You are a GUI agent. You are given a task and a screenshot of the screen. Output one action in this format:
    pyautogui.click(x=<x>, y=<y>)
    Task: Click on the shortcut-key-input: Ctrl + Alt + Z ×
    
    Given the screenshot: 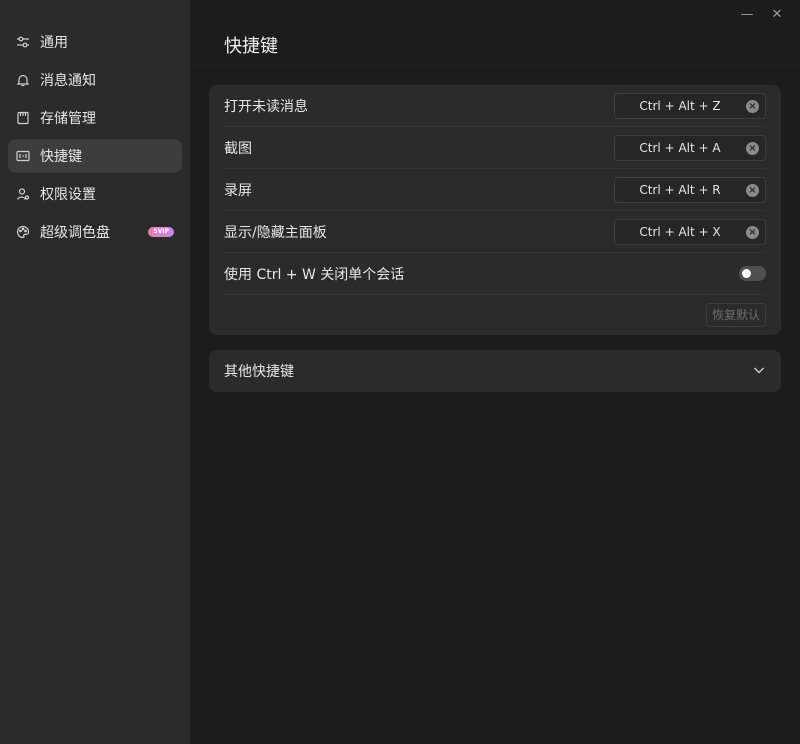 What is the action you would take?
    pyautogui.click(x=690, y=105)
    